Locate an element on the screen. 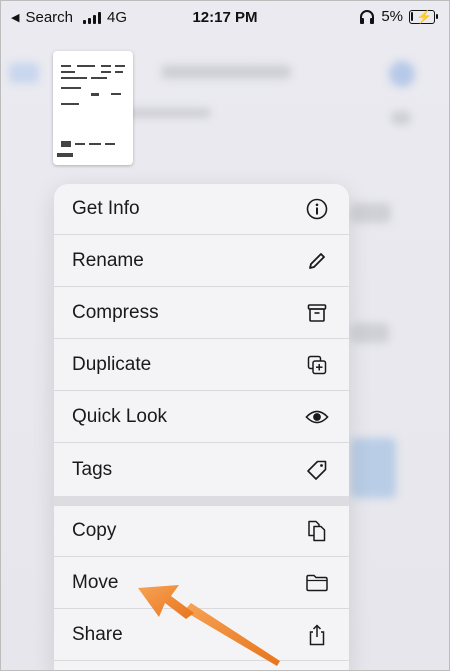 Image resolution: width=450 pixels, height=671 pixels. arrow-shaft is located at coordinates (232, 634).